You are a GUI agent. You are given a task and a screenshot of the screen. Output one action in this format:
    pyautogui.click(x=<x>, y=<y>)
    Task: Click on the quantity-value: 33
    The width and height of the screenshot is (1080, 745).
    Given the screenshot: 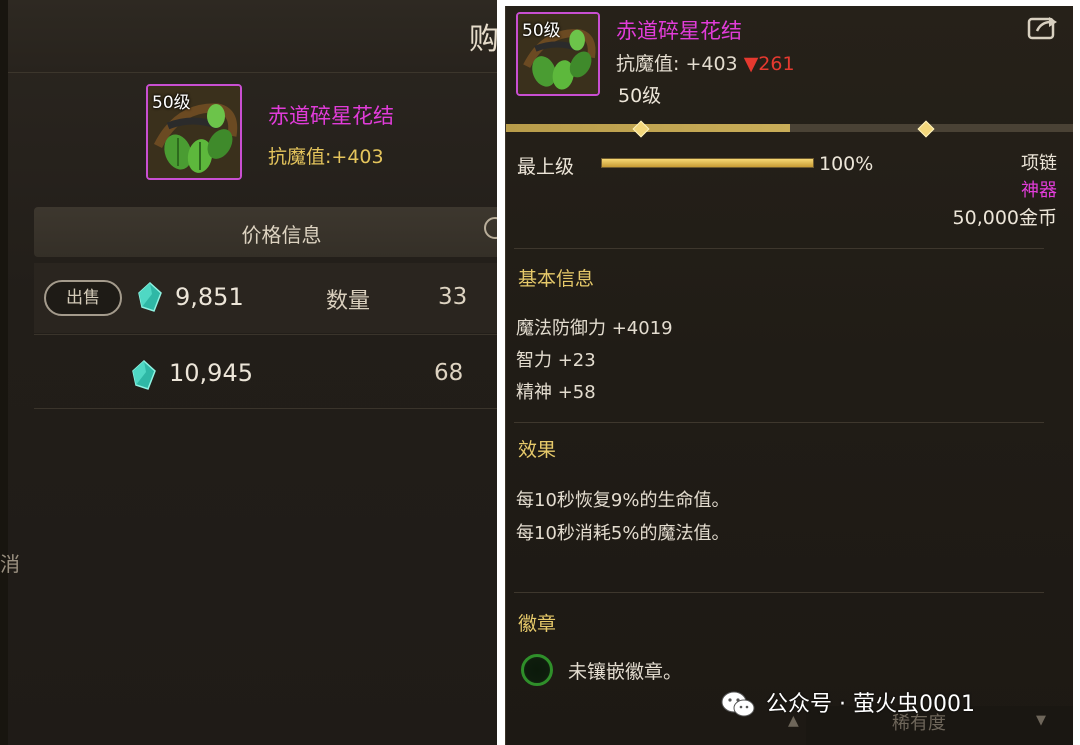 What is the action you would take?
    pyautogui.click(x=453, y=297)
    